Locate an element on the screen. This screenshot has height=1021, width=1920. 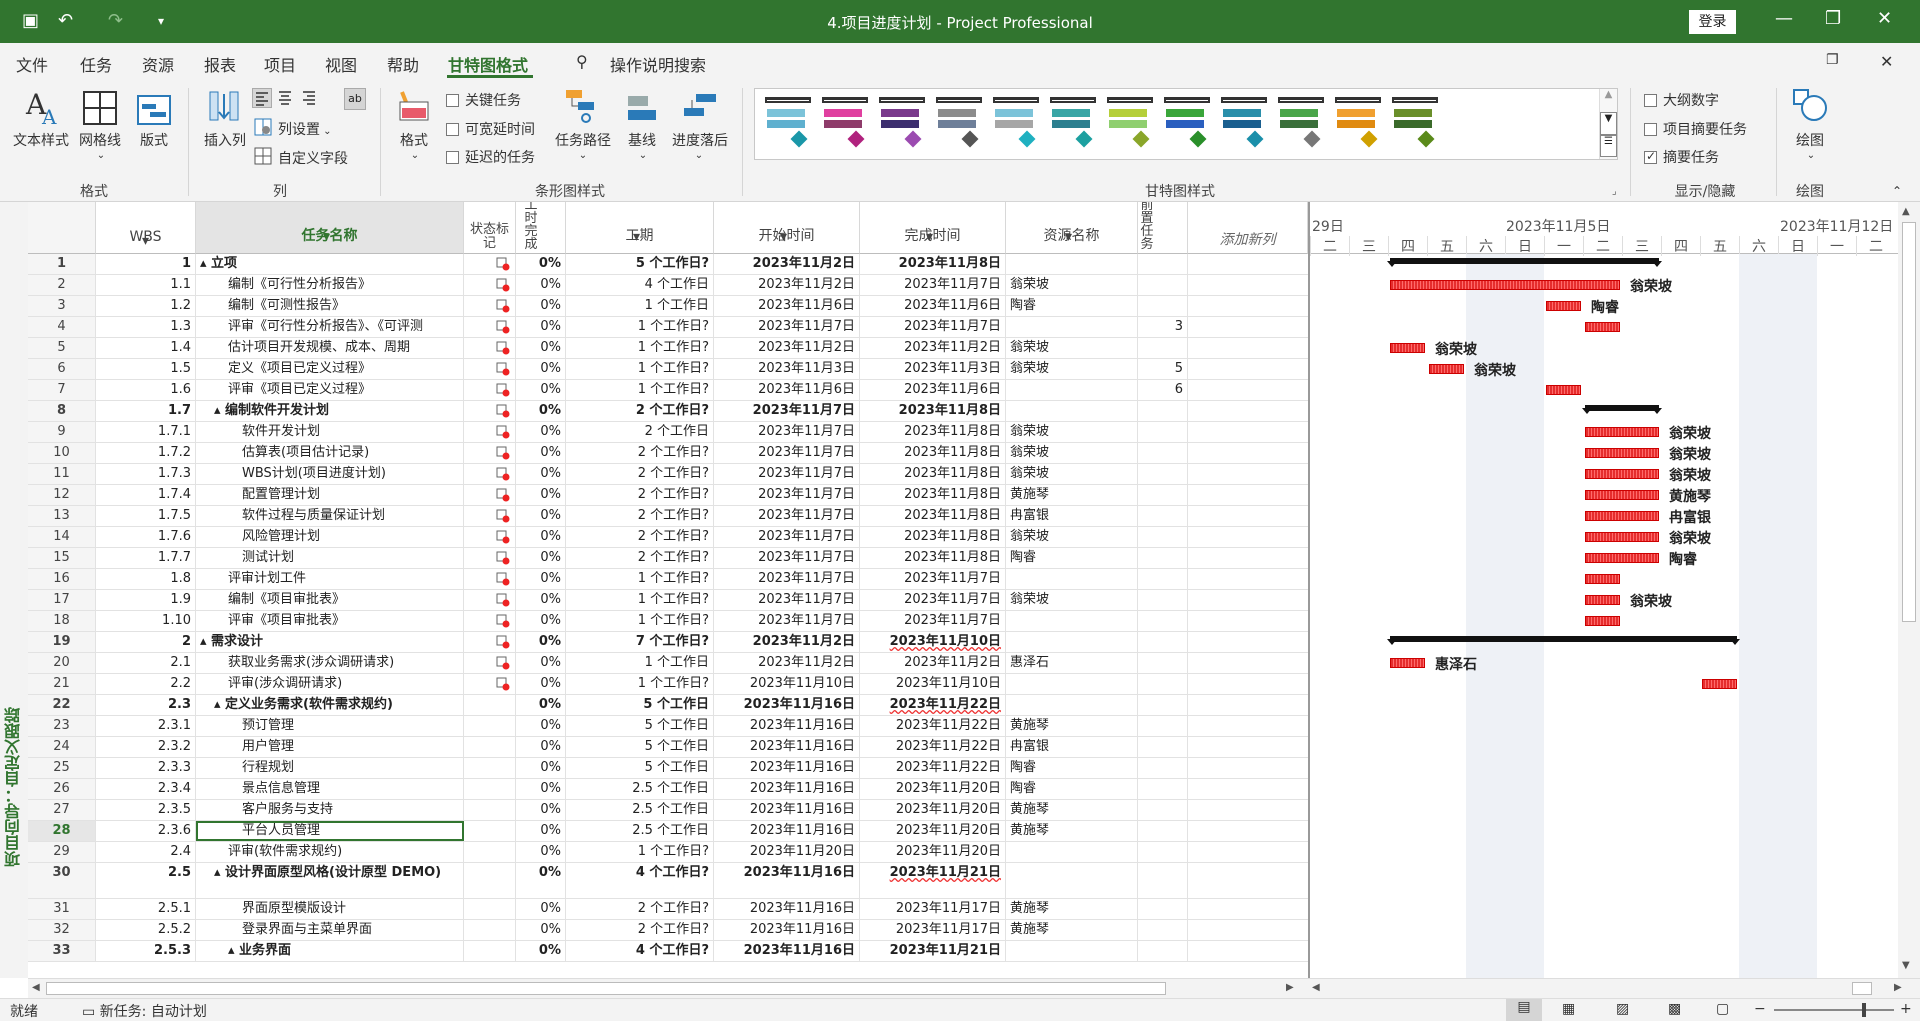
resource-cell: 黄施琴 is located at coordinates (1072, 930).